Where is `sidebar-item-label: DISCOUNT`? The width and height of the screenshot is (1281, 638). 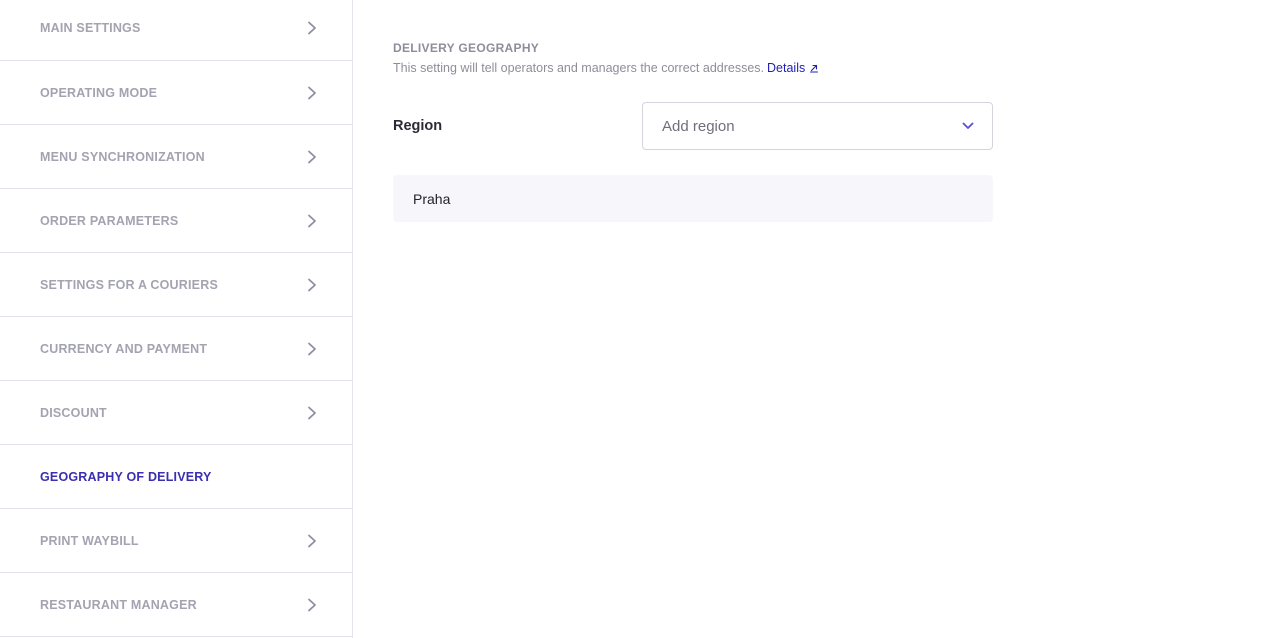 sidebar-item-label: DISCOUNT is located at coordinates (73, 412).